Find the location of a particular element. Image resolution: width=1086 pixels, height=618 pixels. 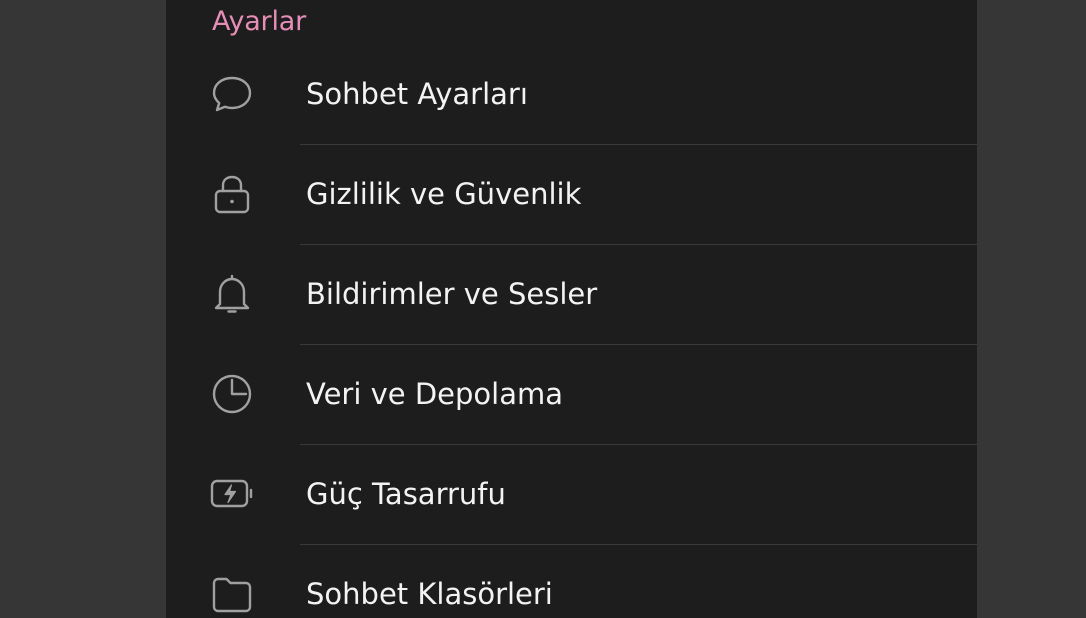

settings-item-label: Güç Tasarrufu is located at coordinates (406, 494).